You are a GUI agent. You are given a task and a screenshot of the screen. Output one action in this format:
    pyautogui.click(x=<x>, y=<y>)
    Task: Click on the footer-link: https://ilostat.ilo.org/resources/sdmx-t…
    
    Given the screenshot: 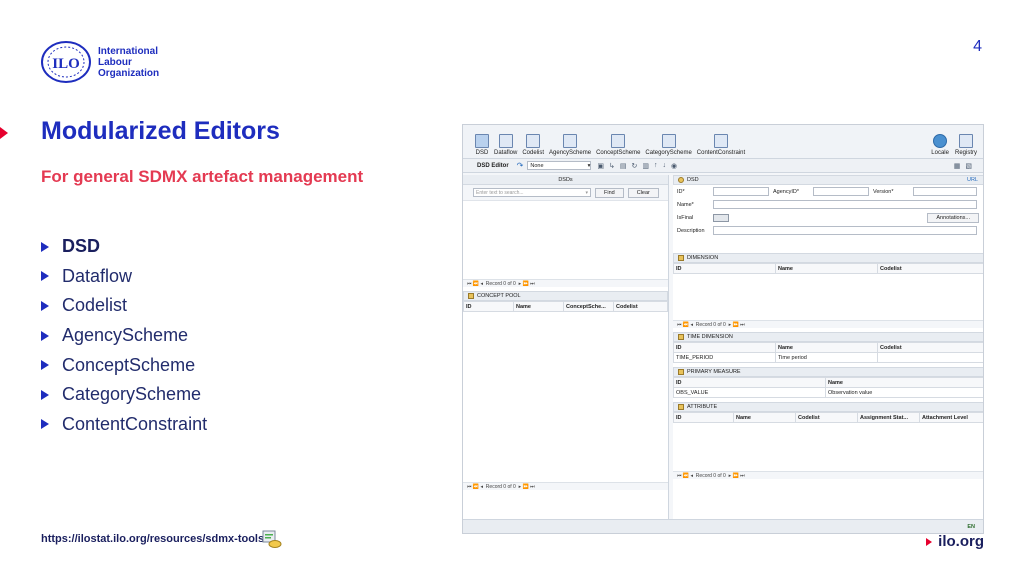 What is the action you would take?
    pyautogui.click(x=152, y=539)
    